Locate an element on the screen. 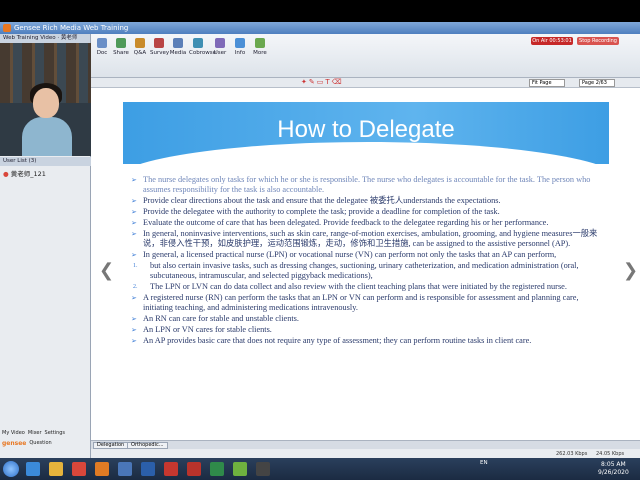  user-name: 黄老师_121 is located at coordinates (28, 174).